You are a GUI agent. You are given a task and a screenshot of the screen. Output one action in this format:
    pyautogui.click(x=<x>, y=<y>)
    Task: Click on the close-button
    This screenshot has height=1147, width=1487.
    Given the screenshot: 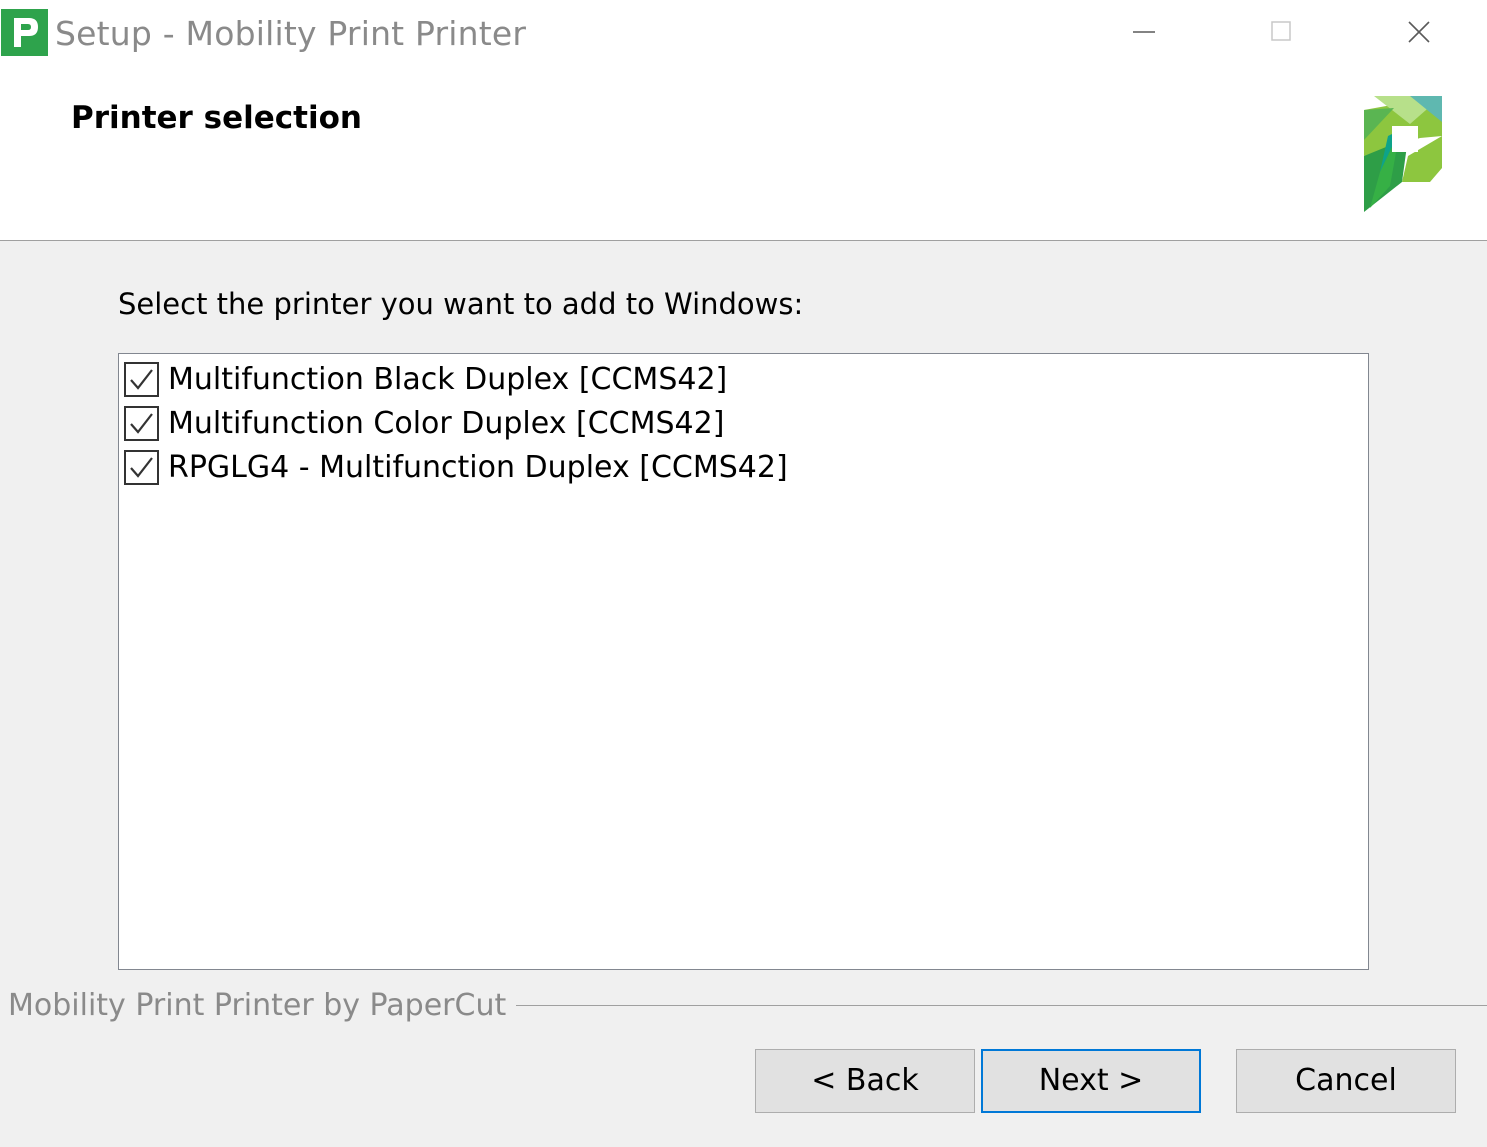 What is the action you would take?
    pyautogui.click(x=1418, y=32)
    